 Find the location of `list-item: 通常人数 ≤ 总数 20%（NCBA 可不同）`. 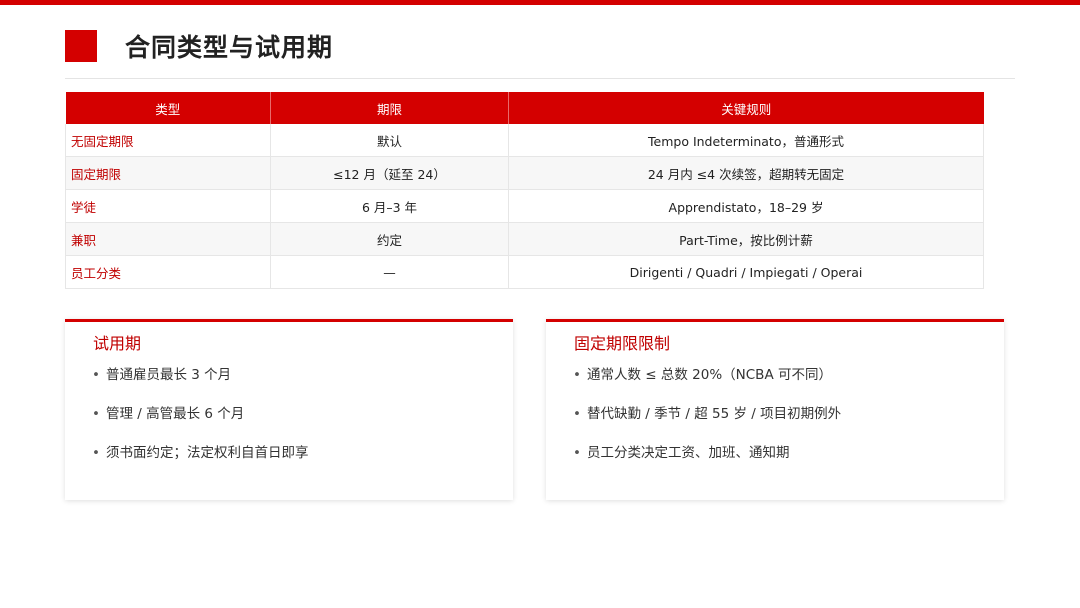

list-item: 通常人数 ≤ 总数 20%（NCBA 可不同） is located at coordinates (707, 383).